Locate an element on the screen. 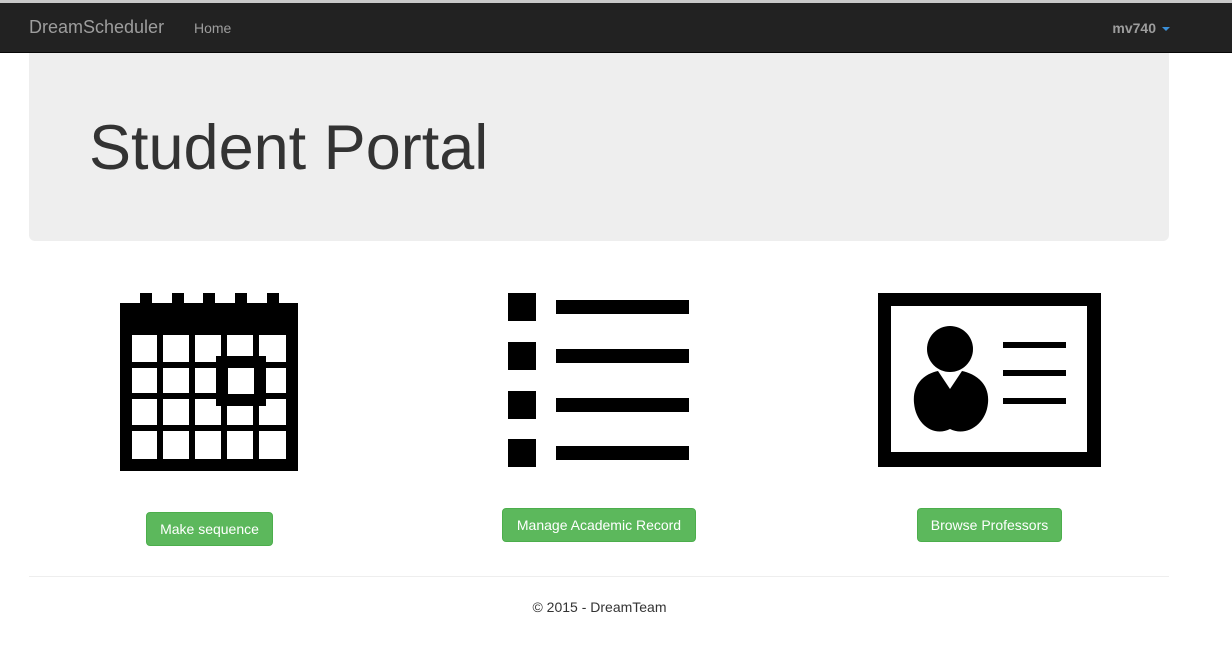 The width and height of the screenshot is (1232, 659). page-title: Student Portal is located at coordinates (289, 148).